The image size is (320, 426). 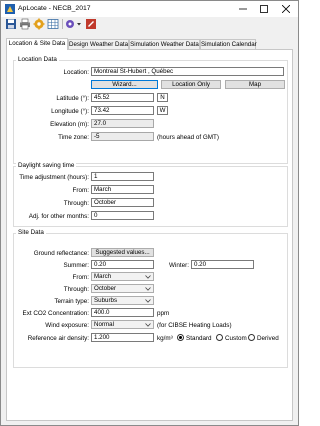 What do you see at coordinates (122, 324) in the screenshot?
I see `wind-exposure-select: Normal` at bounding box center [122, 324].